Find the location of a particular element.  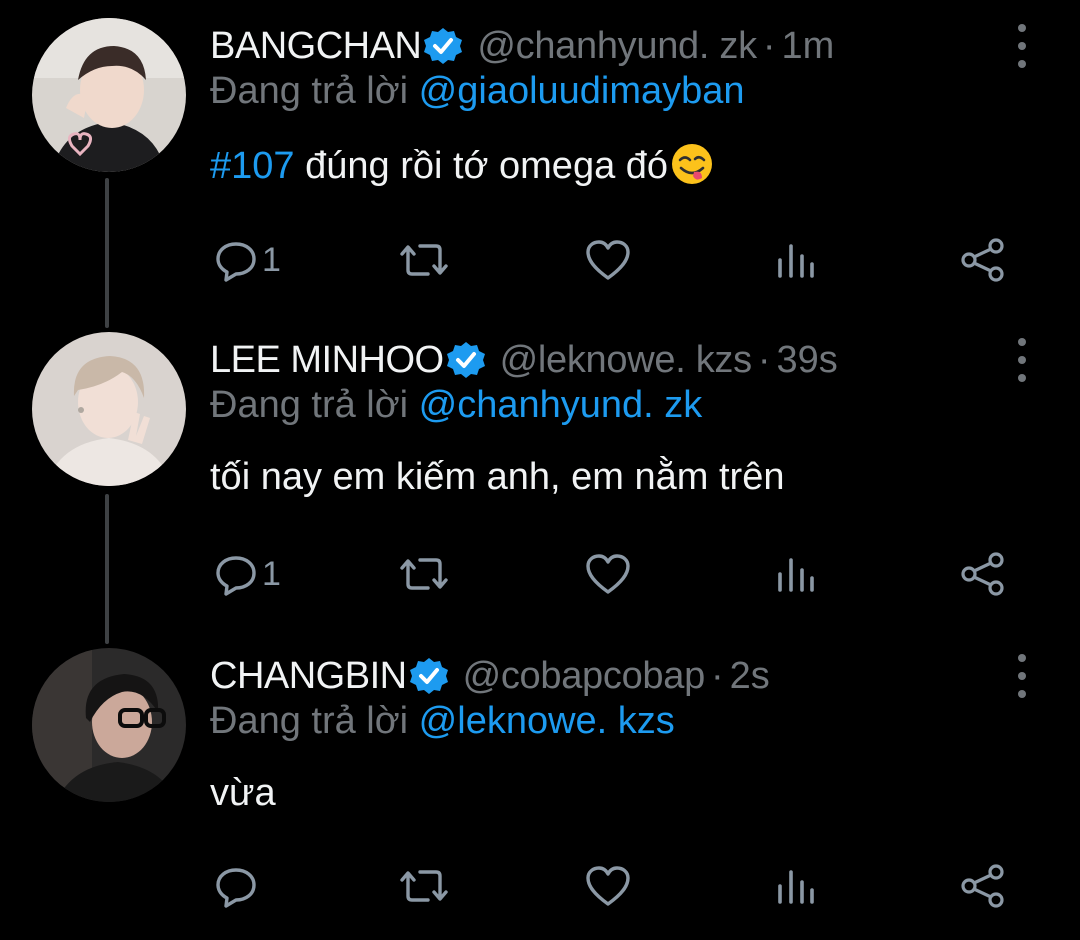

display-name: LEE MINHOO is located at coordinates (327, 360).